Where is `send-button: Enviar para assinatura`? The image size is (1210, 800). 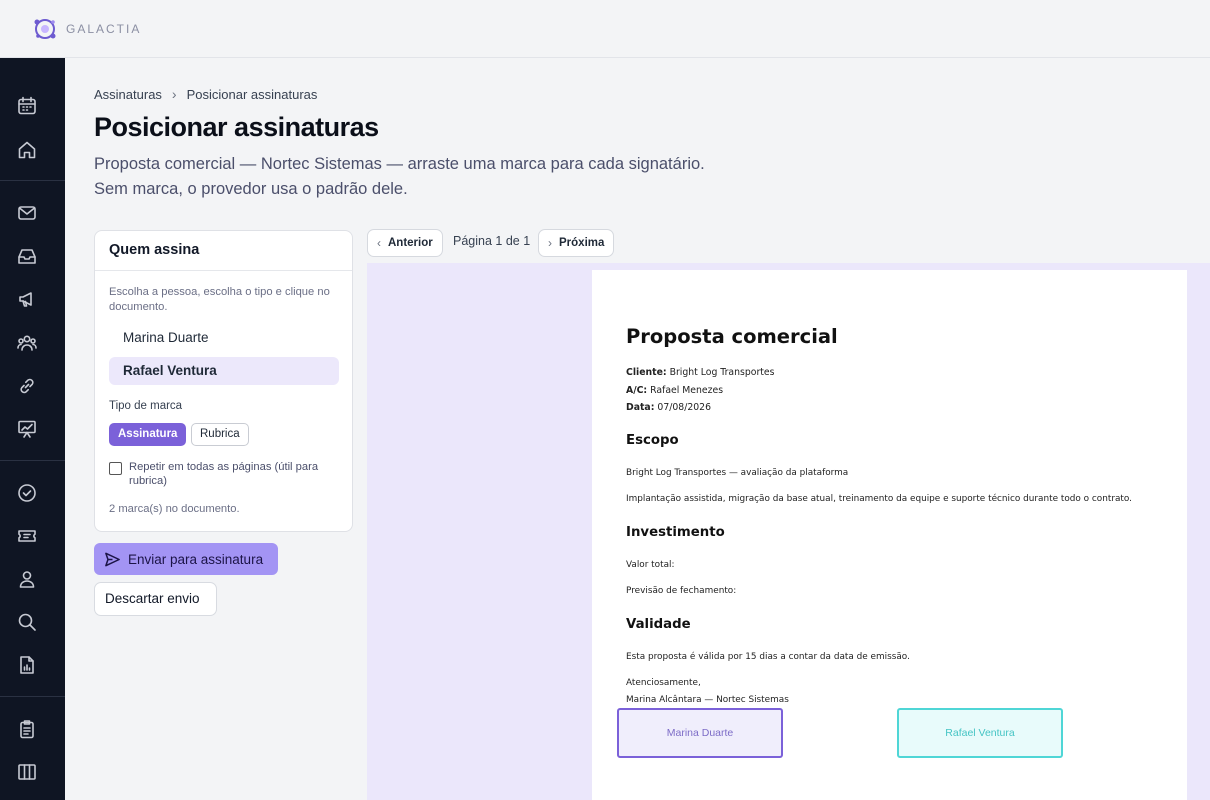 send-button: Enviar para assinatura is located at coordinates (186, 559).